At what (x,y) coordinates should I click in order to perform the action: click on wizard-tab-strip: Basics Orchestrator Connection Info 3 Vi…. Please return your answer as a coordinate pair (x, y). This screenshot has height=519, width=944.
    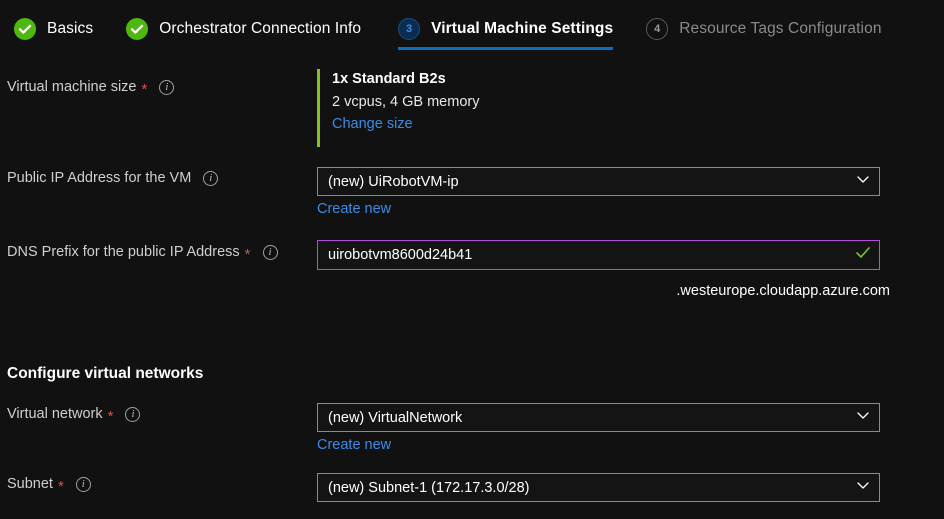
    Looking at the image, I should click on (472, 28).